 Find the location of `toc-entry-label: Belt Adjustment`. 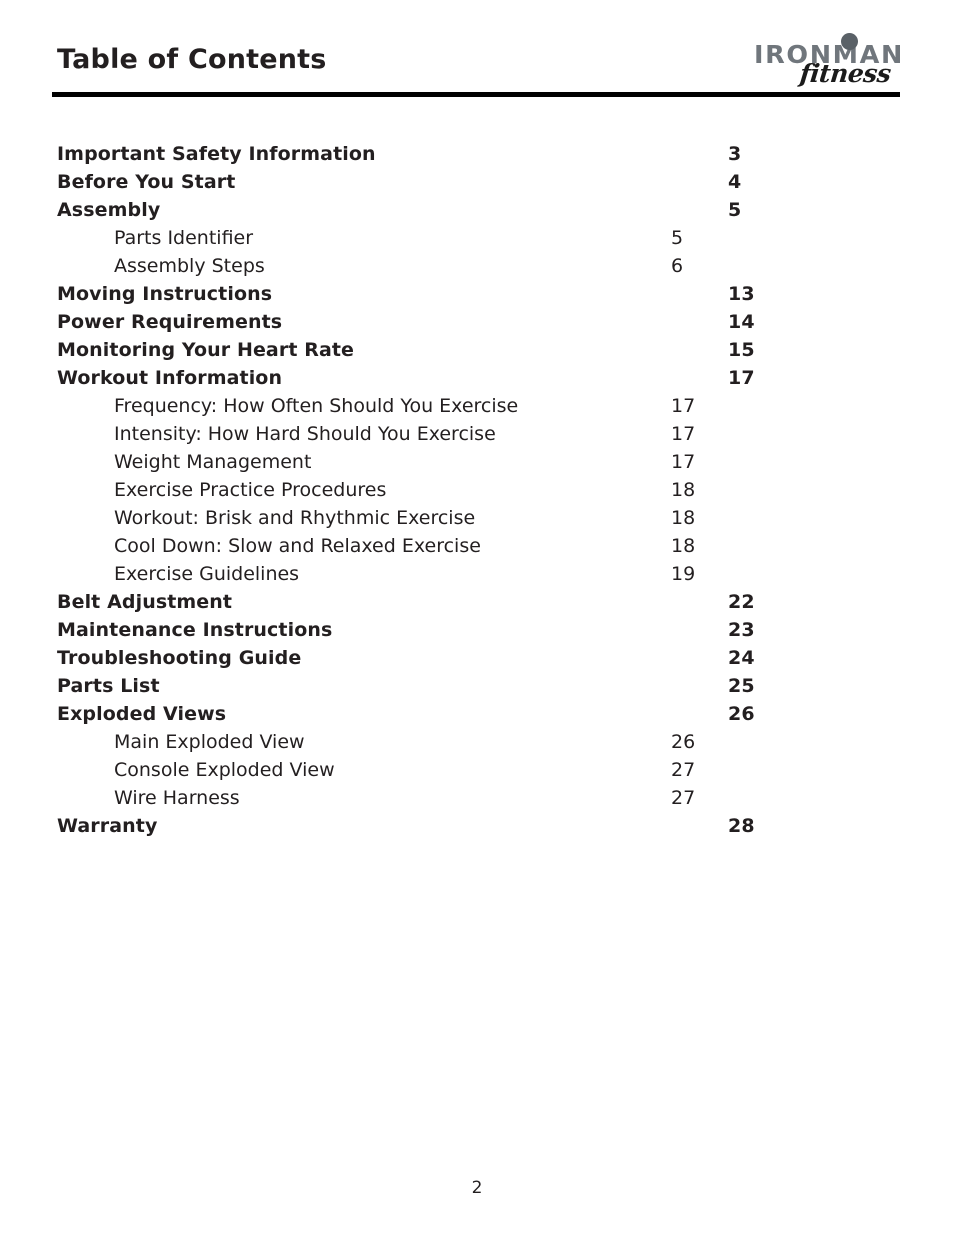

toc-entry-label: Belt Adjustment is located at coordinates (145, 602).